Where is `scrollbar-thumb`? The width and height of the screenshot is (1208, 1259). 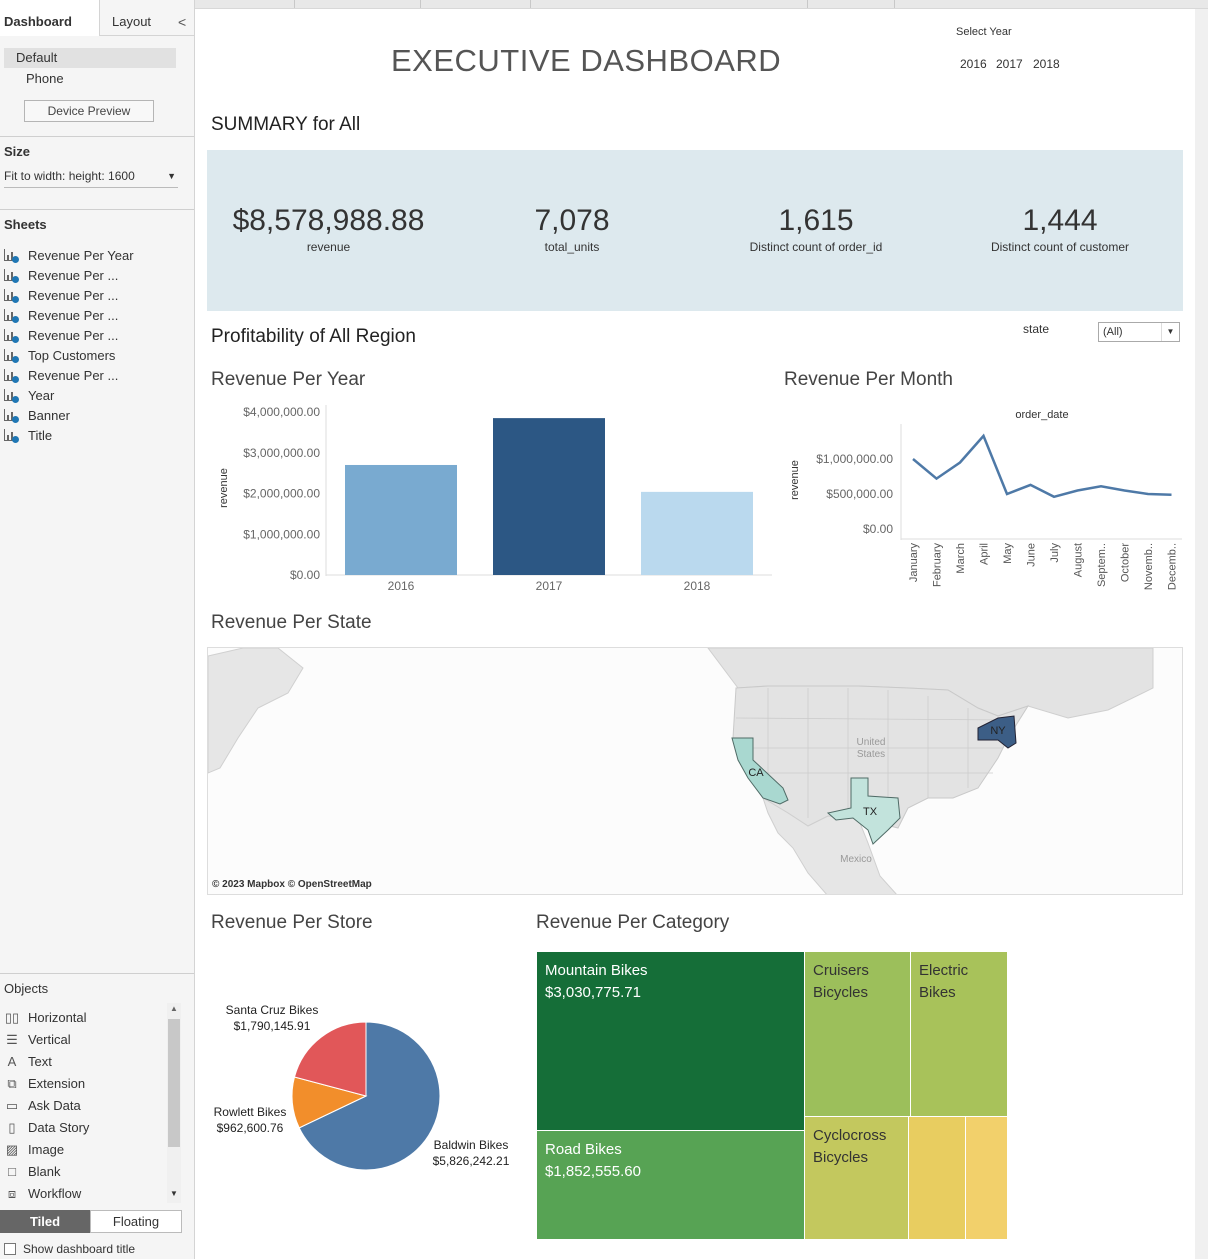 scrollbar-thumb is located at coordinates (174, 1083).